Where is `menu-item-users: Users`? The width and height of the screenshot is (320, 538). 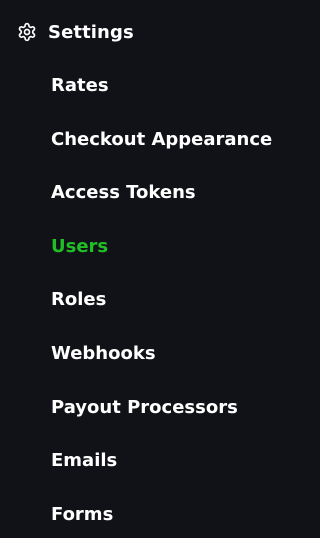
menu-item-users: Users is located at coordinates (79, 247).